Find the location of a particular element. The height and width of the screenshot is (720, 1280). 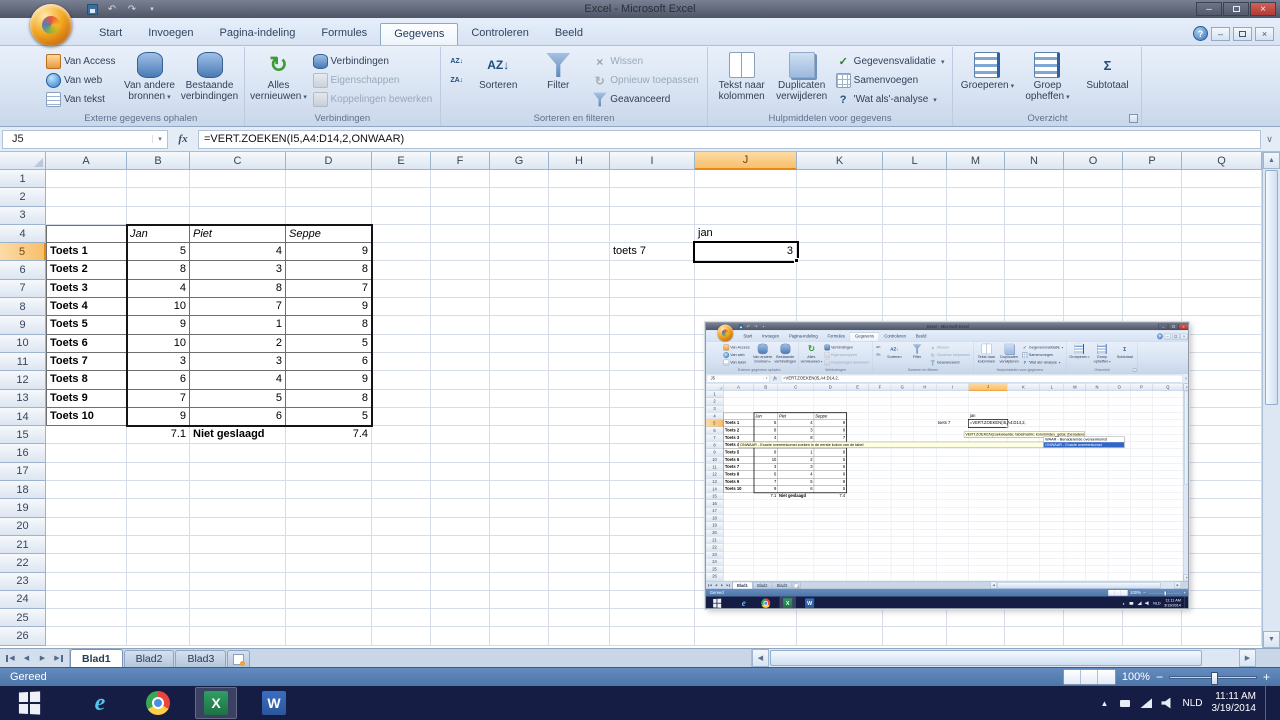

sort-za-small-button: ZA↓ is located at coordinates (456, 80).